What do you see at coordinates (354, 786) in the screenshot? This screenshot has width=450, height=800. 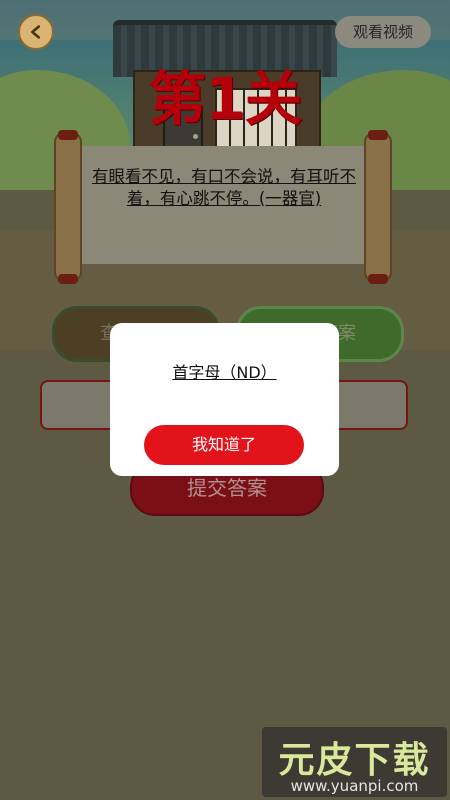 I see `watermark-url: www.yuanpi.com` at bounding box center [354, 786].